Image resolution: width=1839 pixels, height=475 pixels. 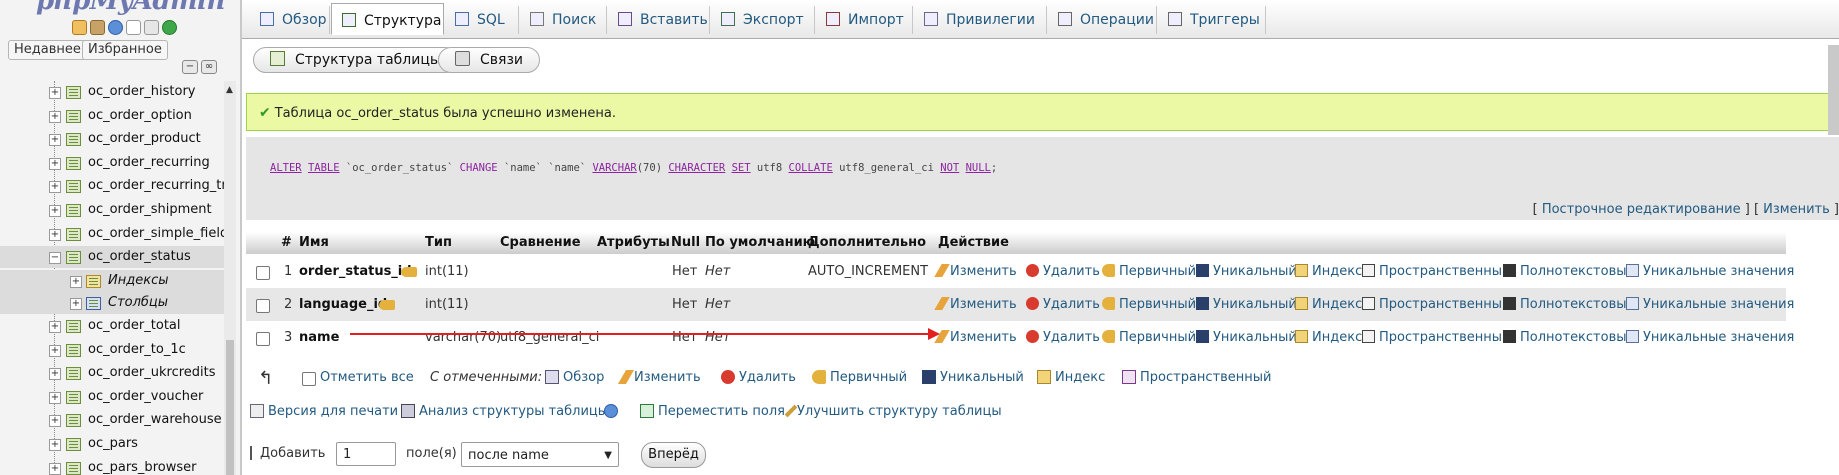 What do you see at coordinates (230, 407) in the screenshot?
I see `sidebar-scrollbar-thumb` at bounding box center [230, 407].